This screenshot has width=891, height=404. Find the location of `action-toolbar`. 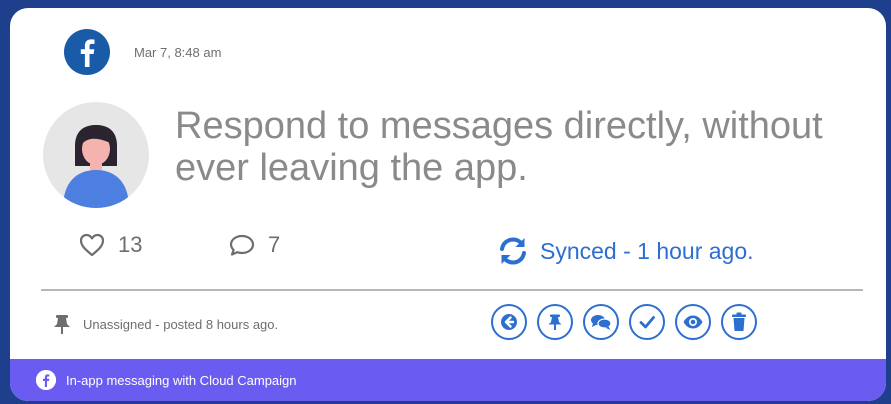

action-toolbar is located at coordinates (624, 322).